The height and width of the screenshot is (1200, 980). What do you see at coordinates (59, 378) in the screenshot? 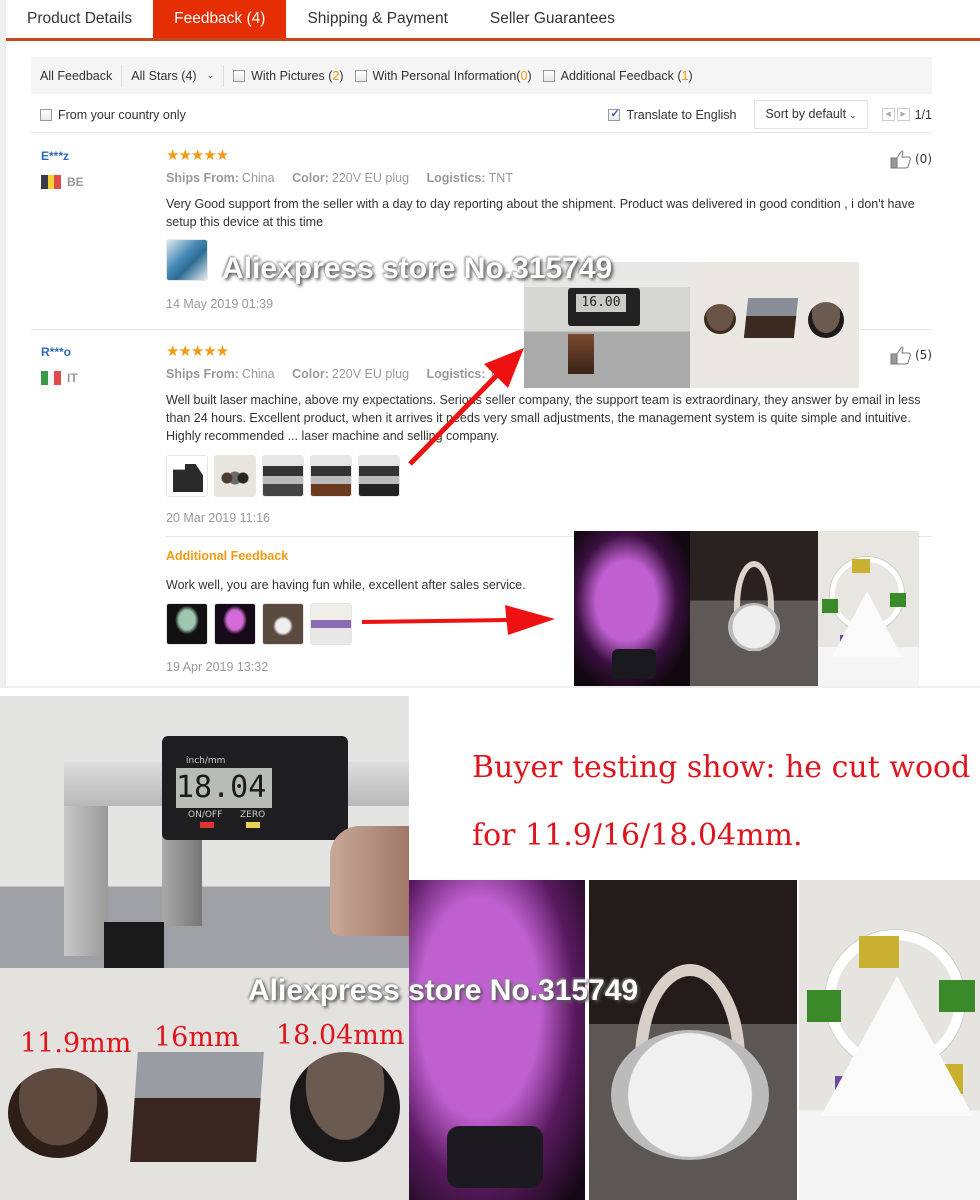
I see `reviewer-country: IT` at bounding box center [59, 378].